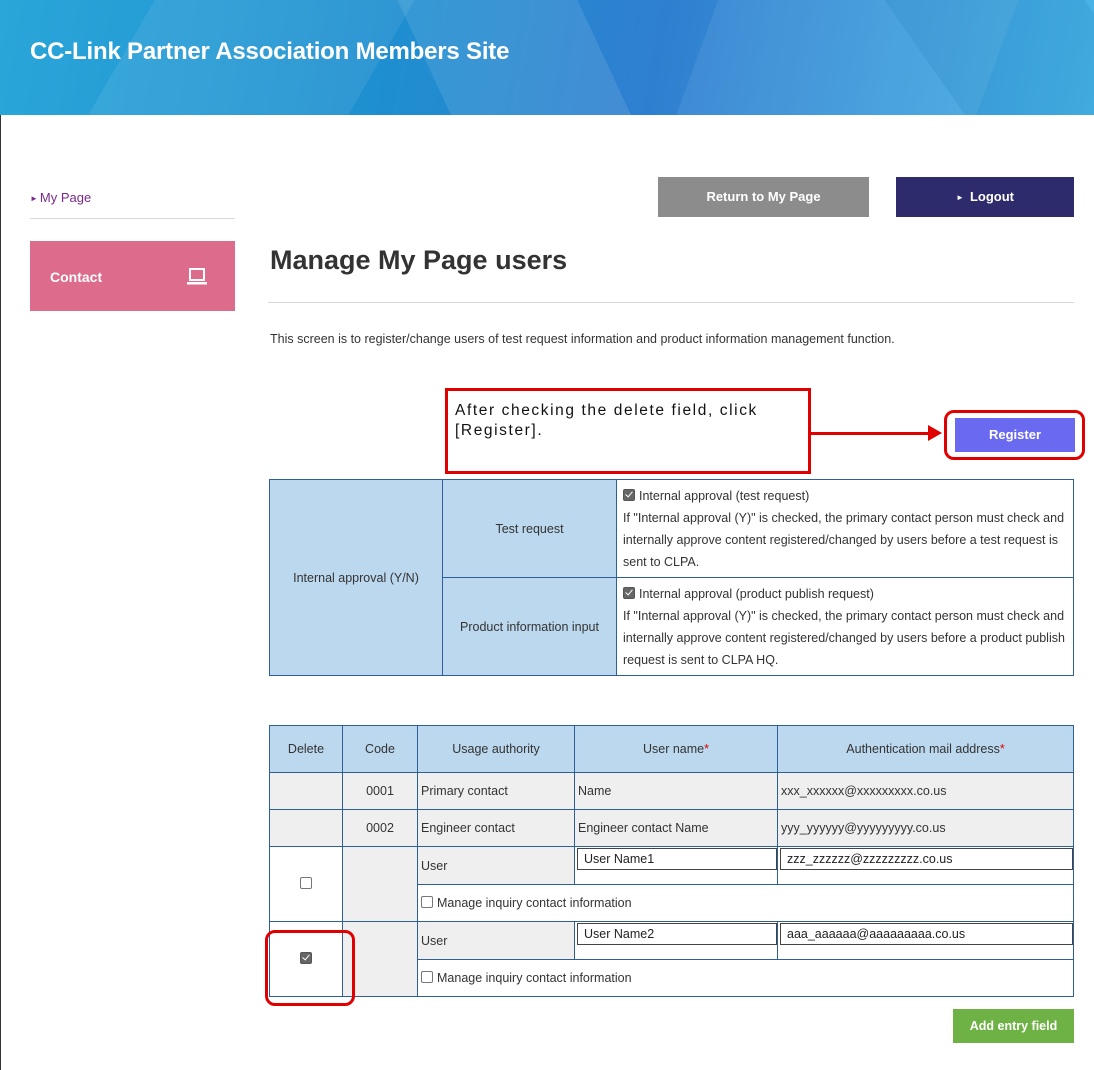  What do you see at coordinates (1013, 1026) in the screenshot?
I see `add-entry-field-button: Add entry field` at bounding box center [1013, 1026].